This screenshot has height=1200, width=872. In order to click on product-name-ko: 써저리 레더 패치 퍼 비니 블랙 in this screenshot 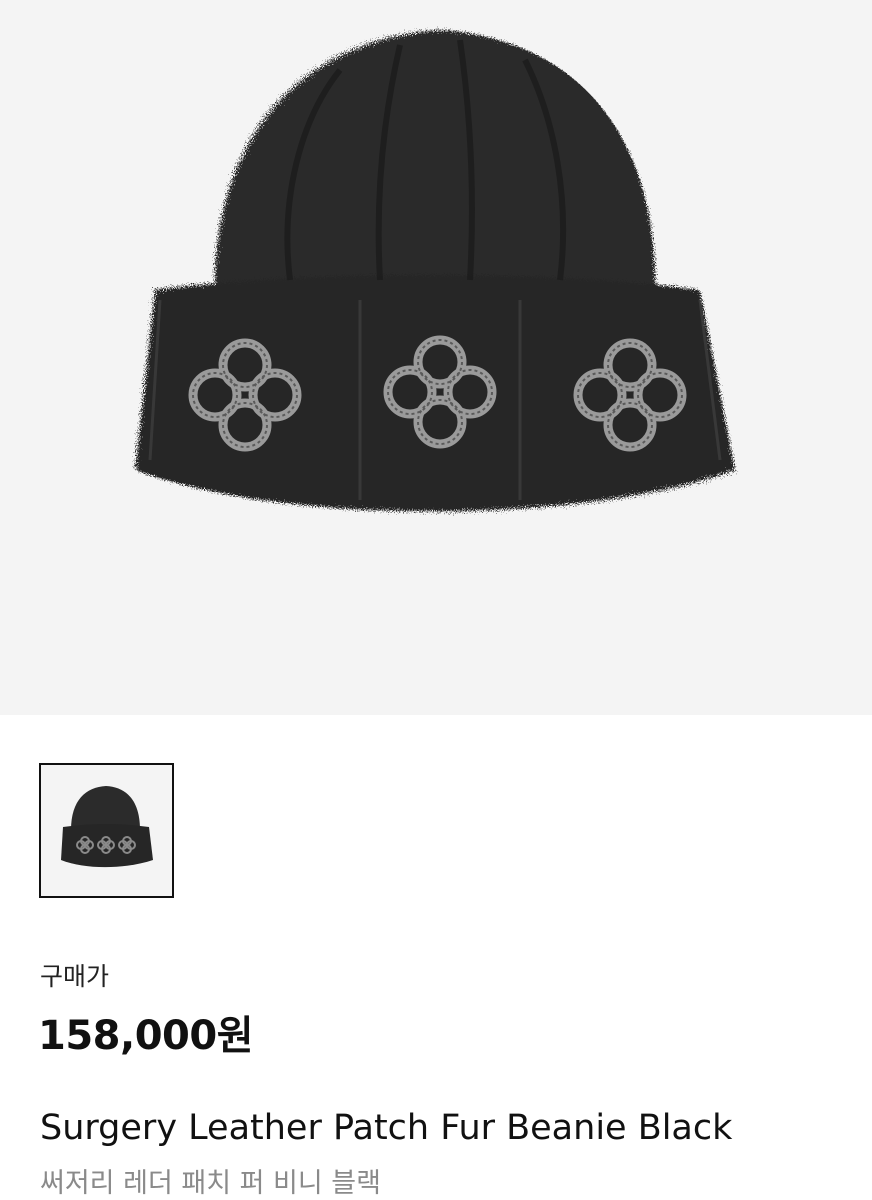, I will do `click(210, 1183)`.